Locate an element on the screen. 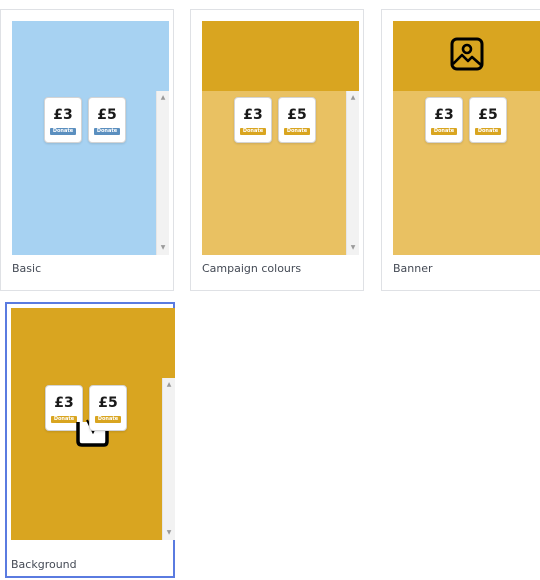 The image size is (540, 580). template-label: Campaign colours is located at coordinates (252, 268).